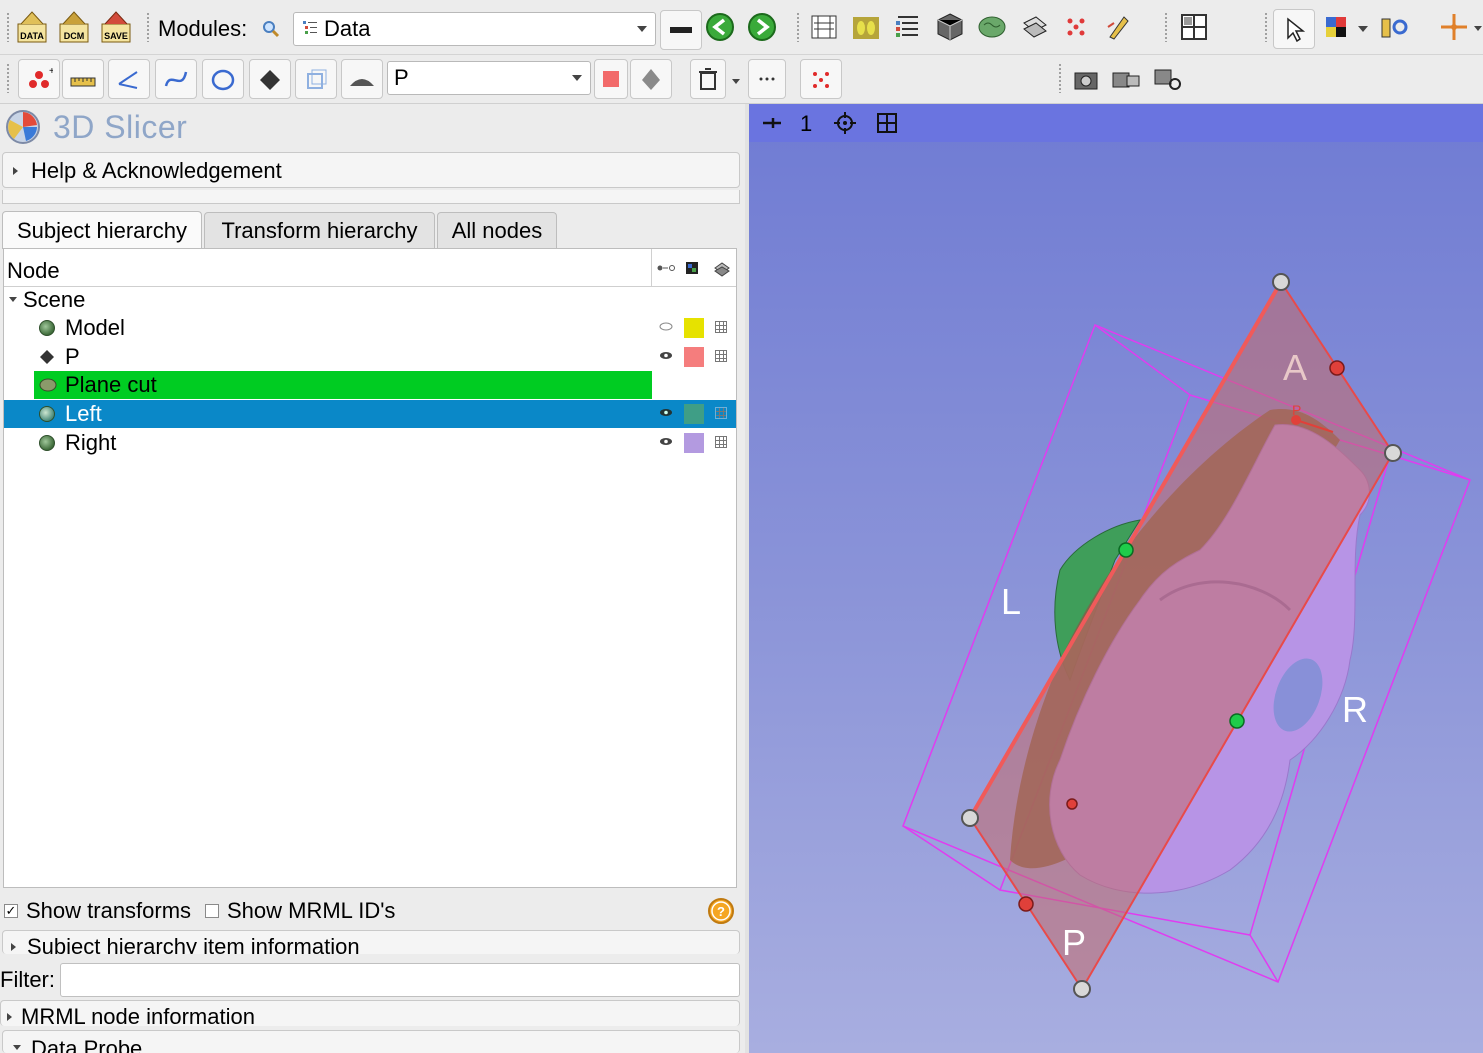 This screenshot has height=1053, width=1483. Describe the element at coordinates (370, 300) in the screenshot. I see `tree-row-scene: Scene` at that location.